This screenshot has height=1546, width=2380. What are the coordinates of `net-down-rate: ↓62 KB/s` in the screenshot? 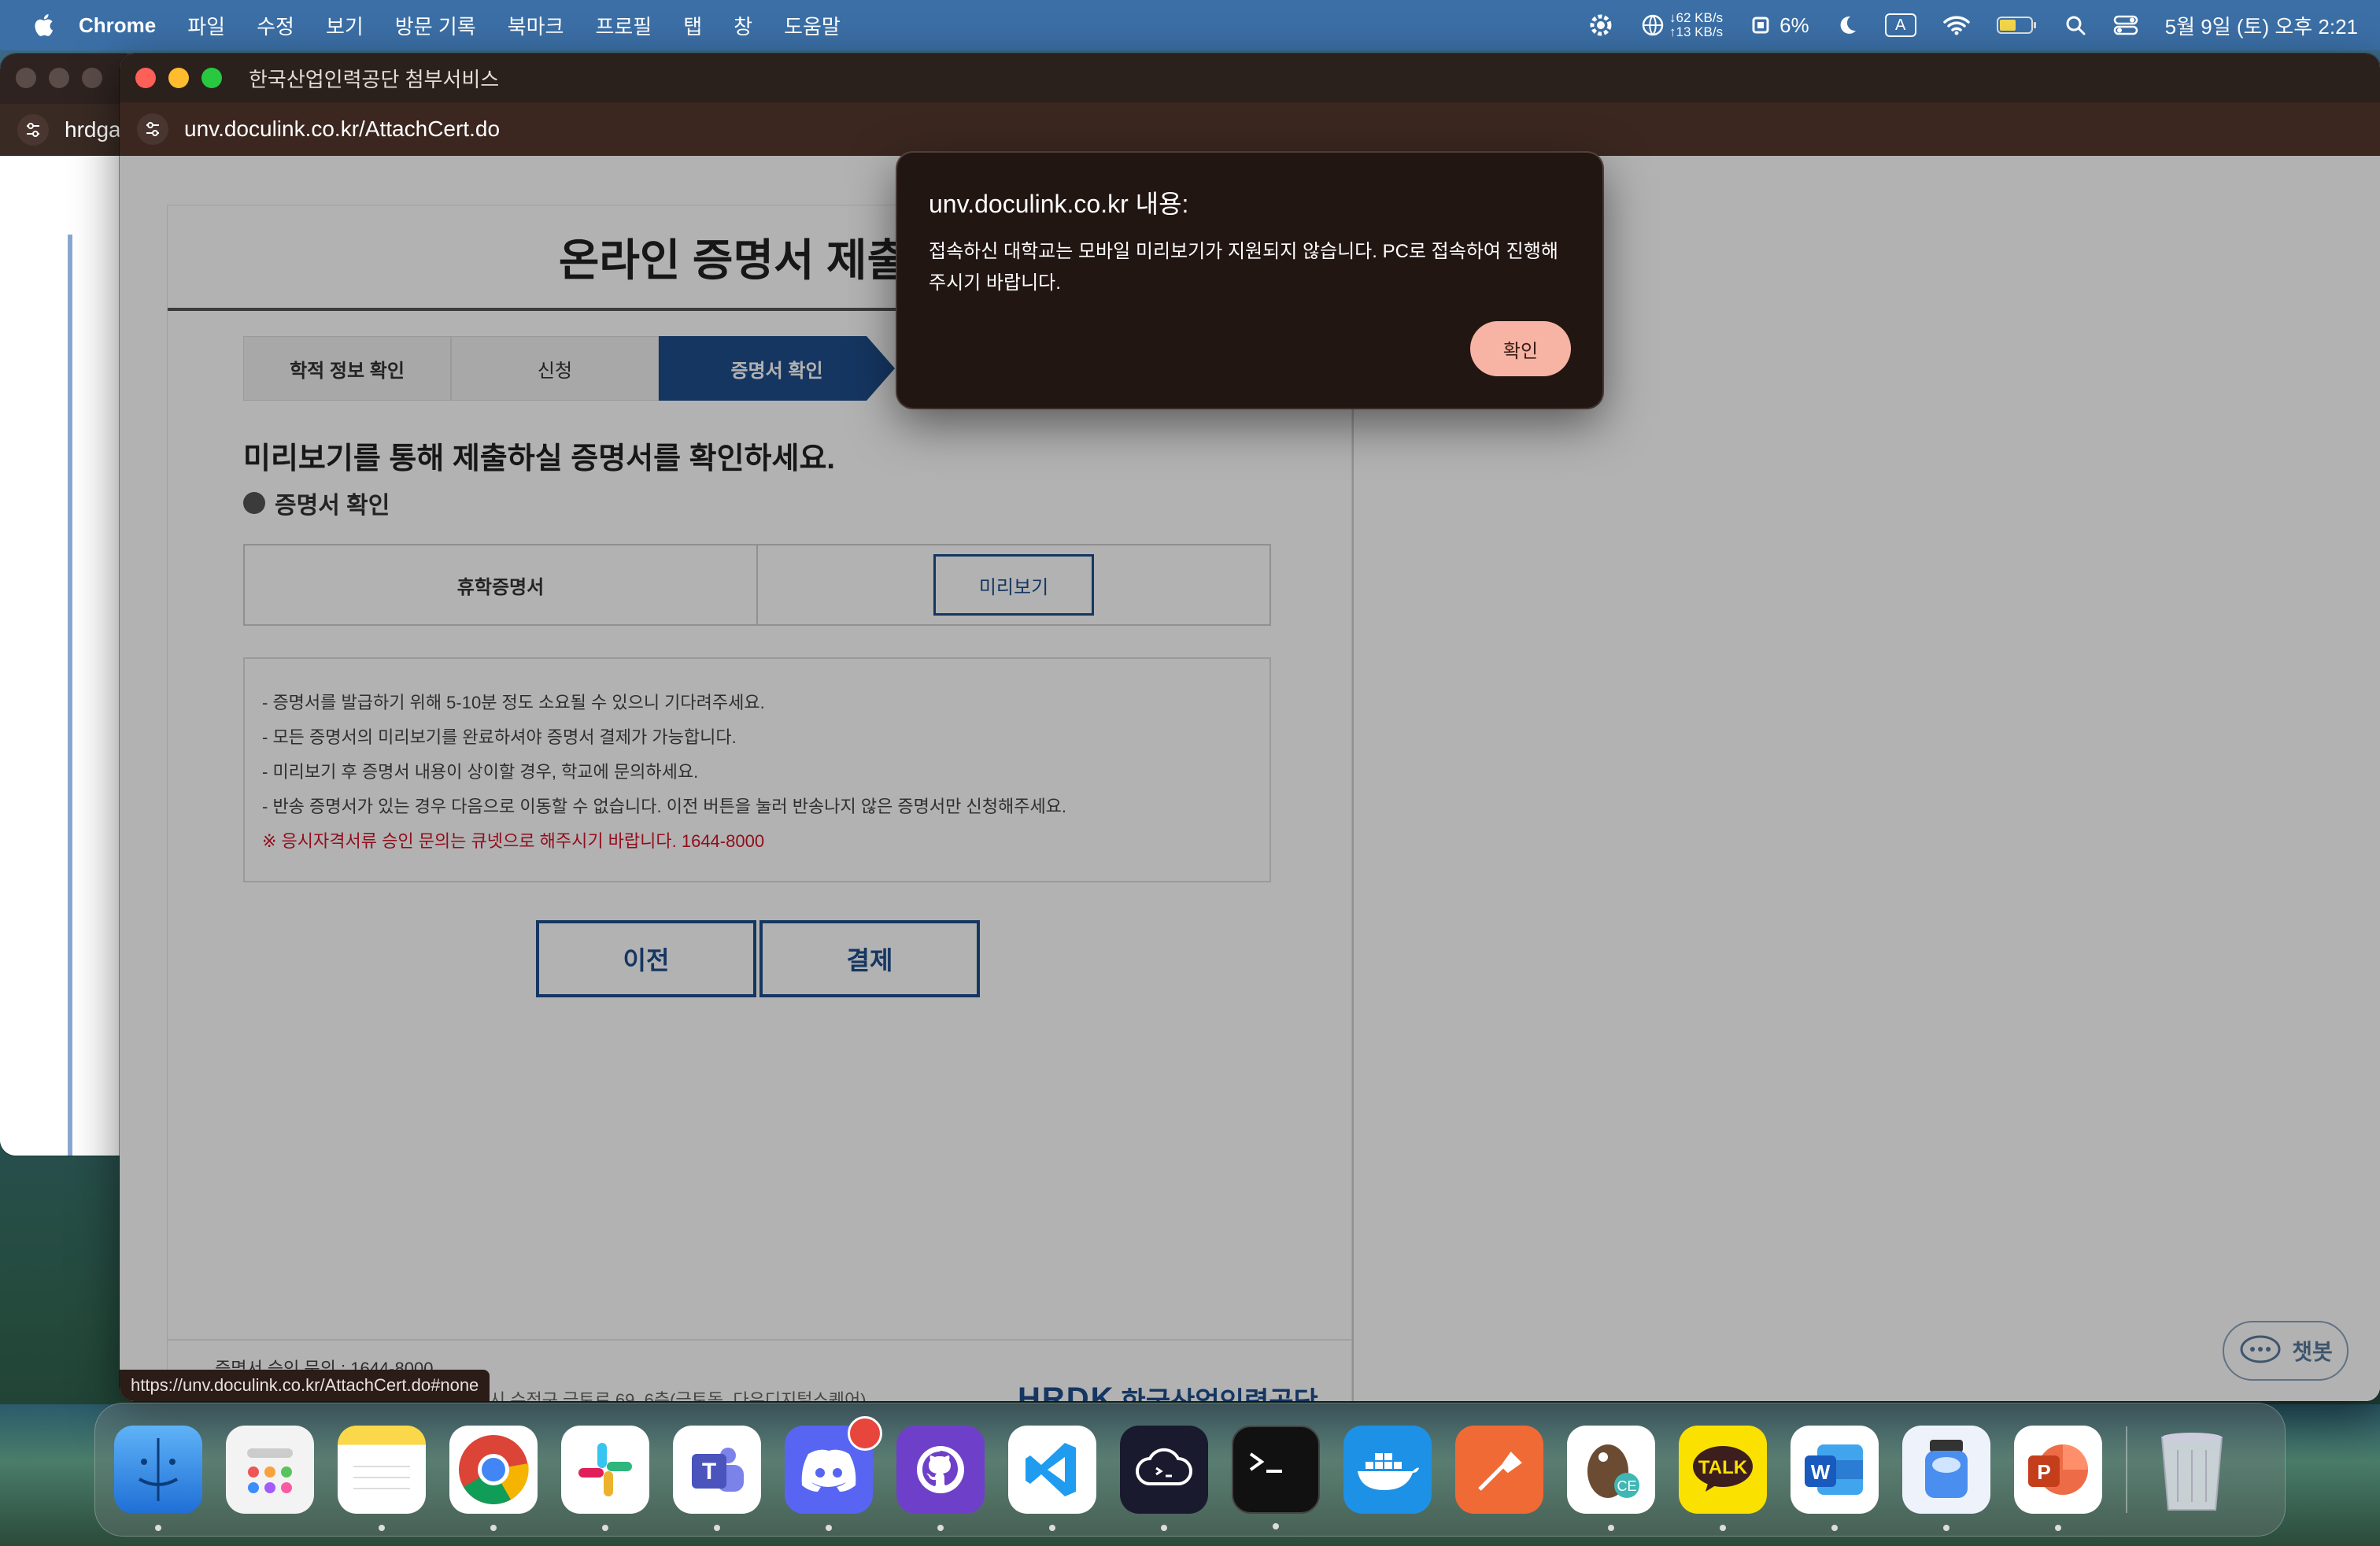 It's located at (1696, 18).